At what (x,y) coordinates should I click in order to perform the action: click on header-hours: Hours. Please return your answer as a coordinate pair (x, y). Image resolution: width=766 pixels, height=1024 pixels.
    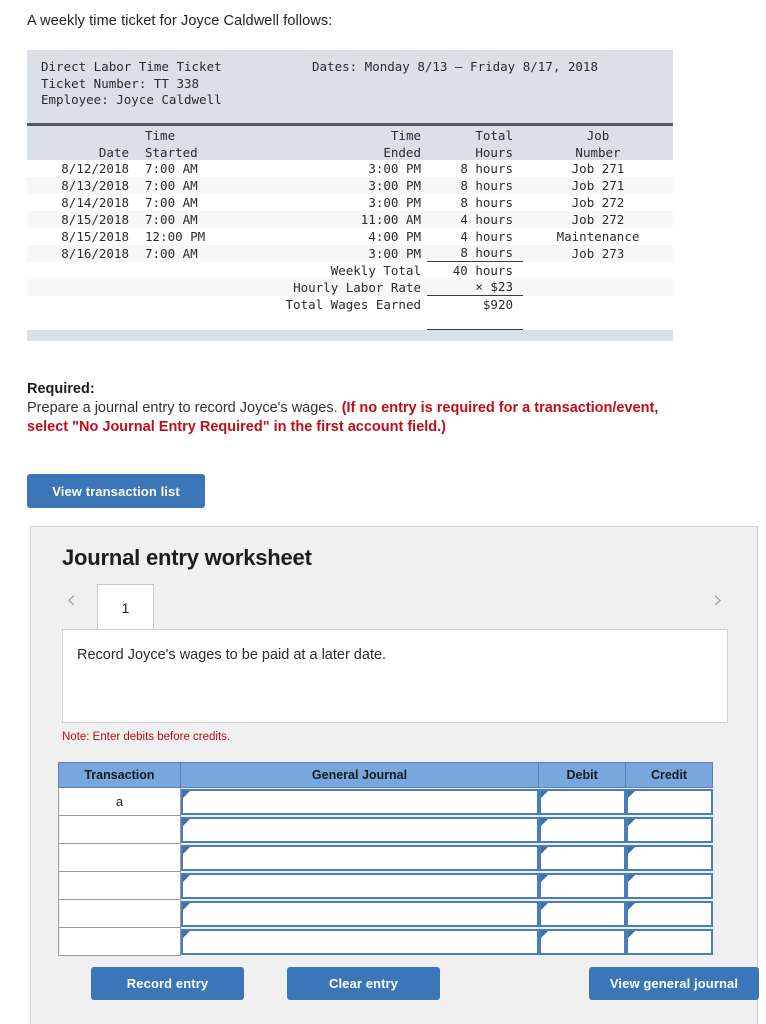
    Looking at the image, I should click on (475, 151).